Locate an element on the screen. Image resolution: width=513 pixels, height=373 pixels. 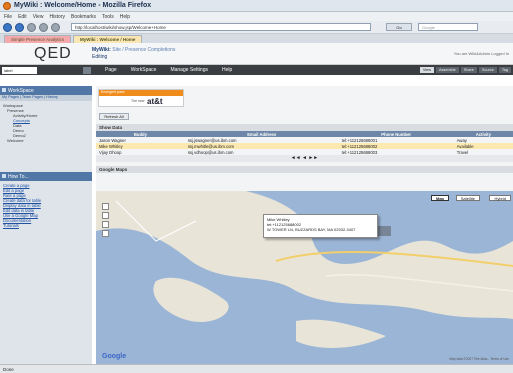
label-select: label is located at coordinates (19, 70).